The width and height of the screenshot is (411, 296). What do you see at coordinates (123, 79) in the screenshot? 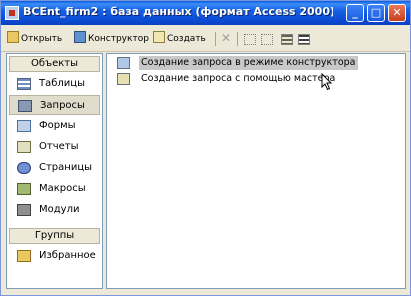
I see `wizard-icon` at bounding box center [123, 79].